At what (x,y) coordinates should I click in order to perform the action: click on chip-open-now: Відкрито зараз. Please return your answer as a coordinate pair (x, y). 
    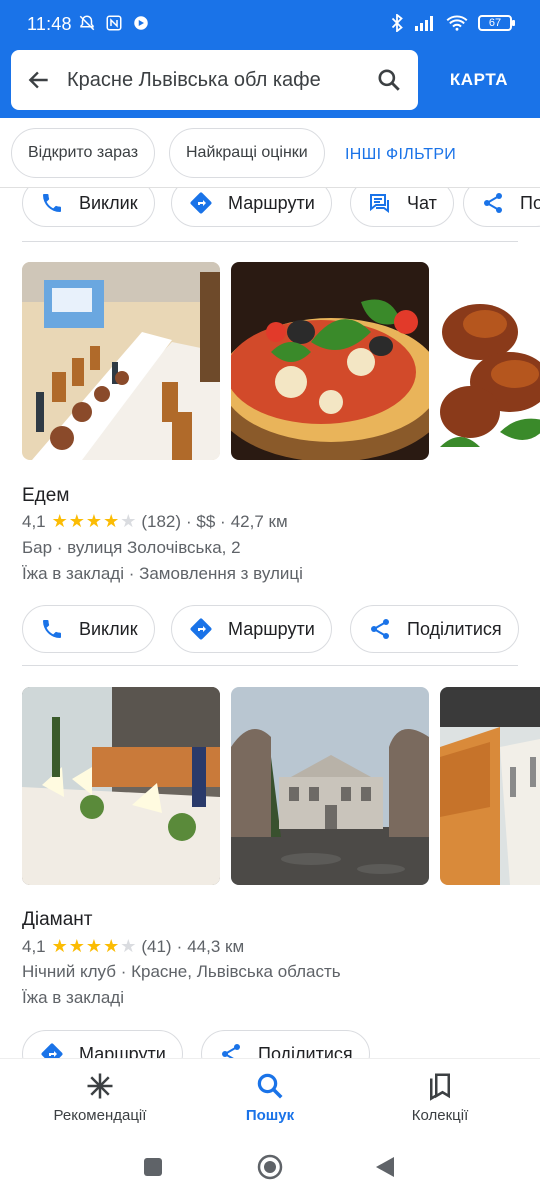
    Looking at the image, I should click on (83, 153).